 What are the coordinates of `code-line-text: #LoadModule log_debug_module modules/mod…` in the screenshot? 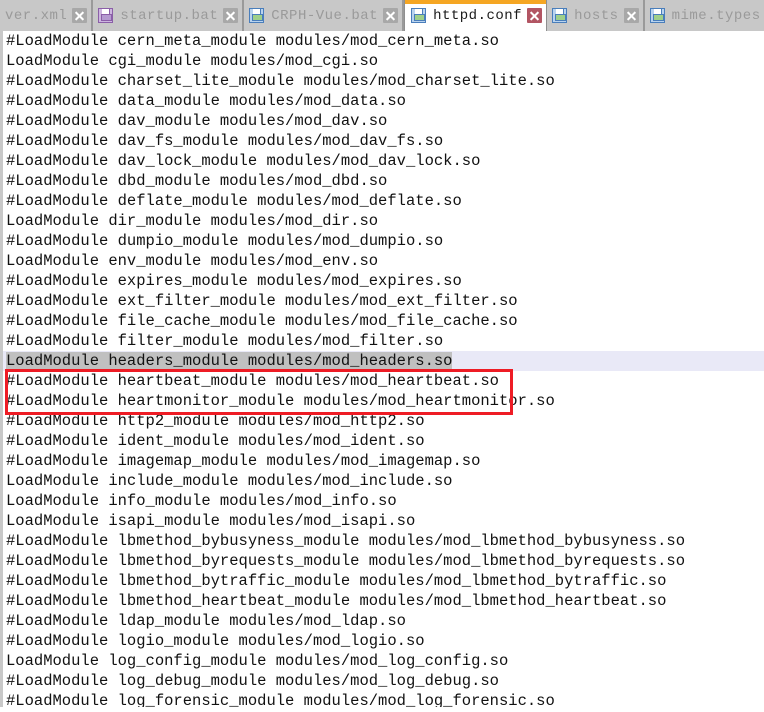 It's located at (252, 681).